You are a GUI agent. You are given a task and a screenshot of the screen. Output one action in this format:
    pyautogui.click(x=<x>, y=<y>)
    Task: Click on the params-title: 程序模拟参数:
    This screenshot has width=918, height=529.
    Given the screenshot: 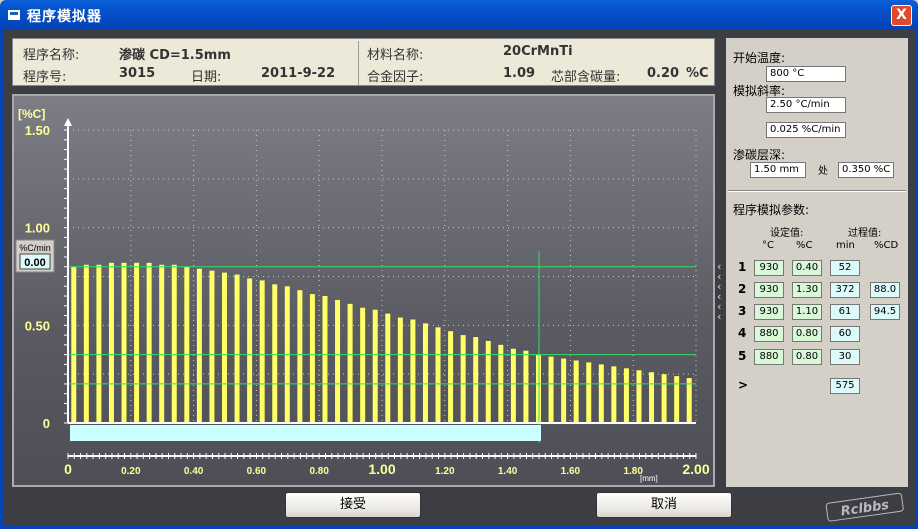 What is the action you would take?
    pyautogui.click(x=771, y=210)
    